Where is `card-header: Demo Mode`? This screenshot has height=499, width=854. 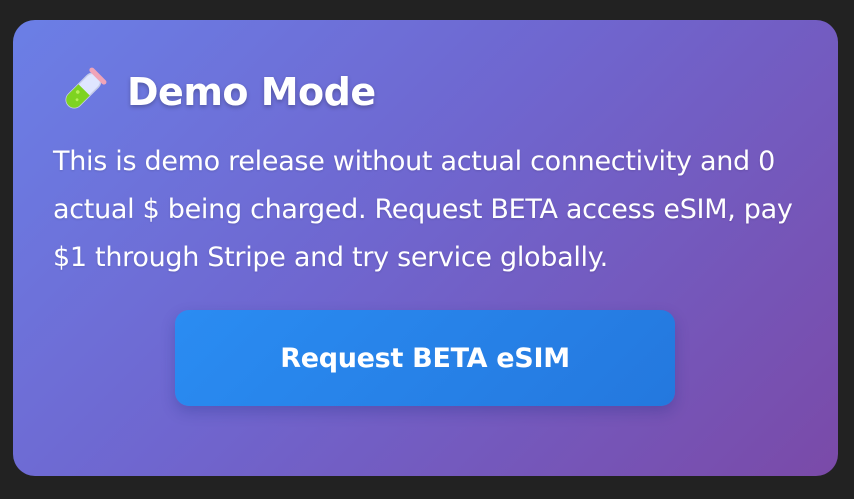
card-header: Demo Mode is located at coordinates (215, 92).